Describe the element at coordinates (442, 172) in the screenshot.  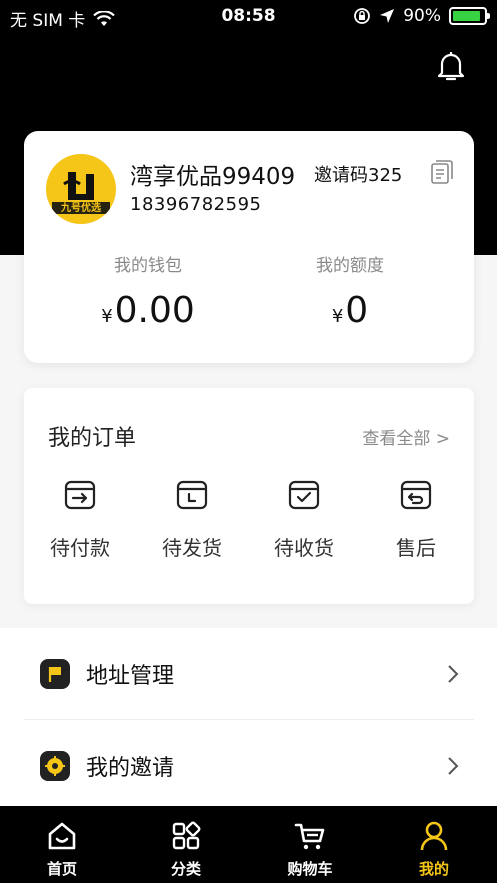
I see `copy-icon` at that location.